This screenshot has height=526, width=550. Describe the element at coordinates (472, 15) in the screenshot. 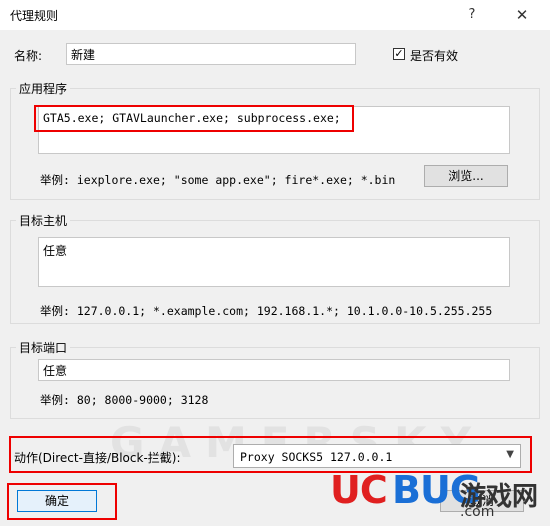

I see `help-button: ?` at that location.